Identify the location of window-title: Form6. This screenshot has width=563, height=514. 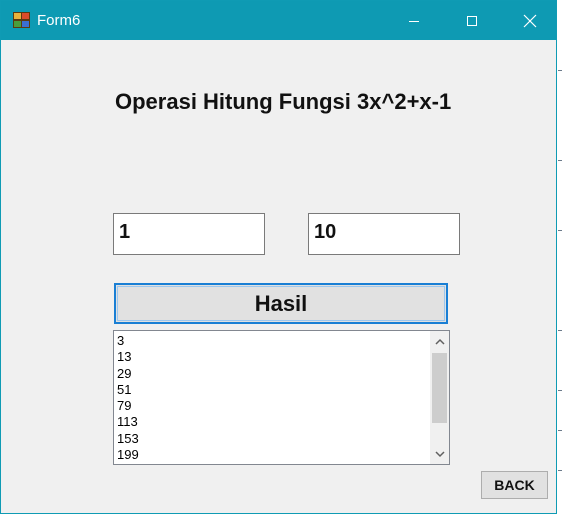
(59, 20).